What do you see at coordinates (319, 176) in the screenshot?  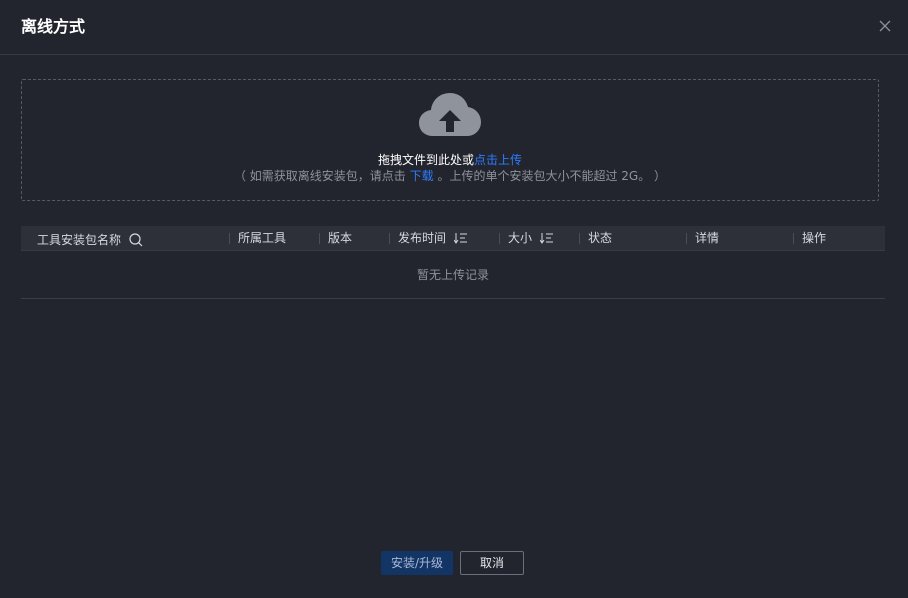 I see `upload-hint-prefix: （ 如需获取离线安装包，请点击` at bounding box center [319, 176].